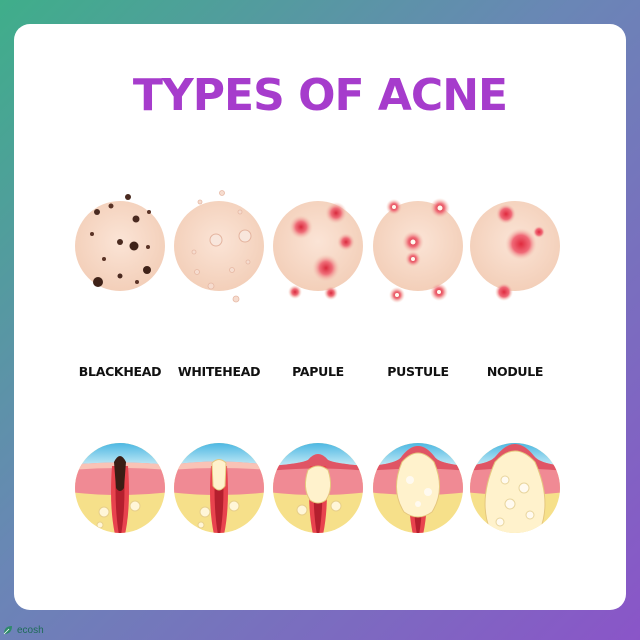 The width and height of the screenshot is (640, 640). What do you see at coordinates (219, 371) in the screenshot?
I see `label-whitehead: WHITEHEAD` at bounding box center [219, 371].